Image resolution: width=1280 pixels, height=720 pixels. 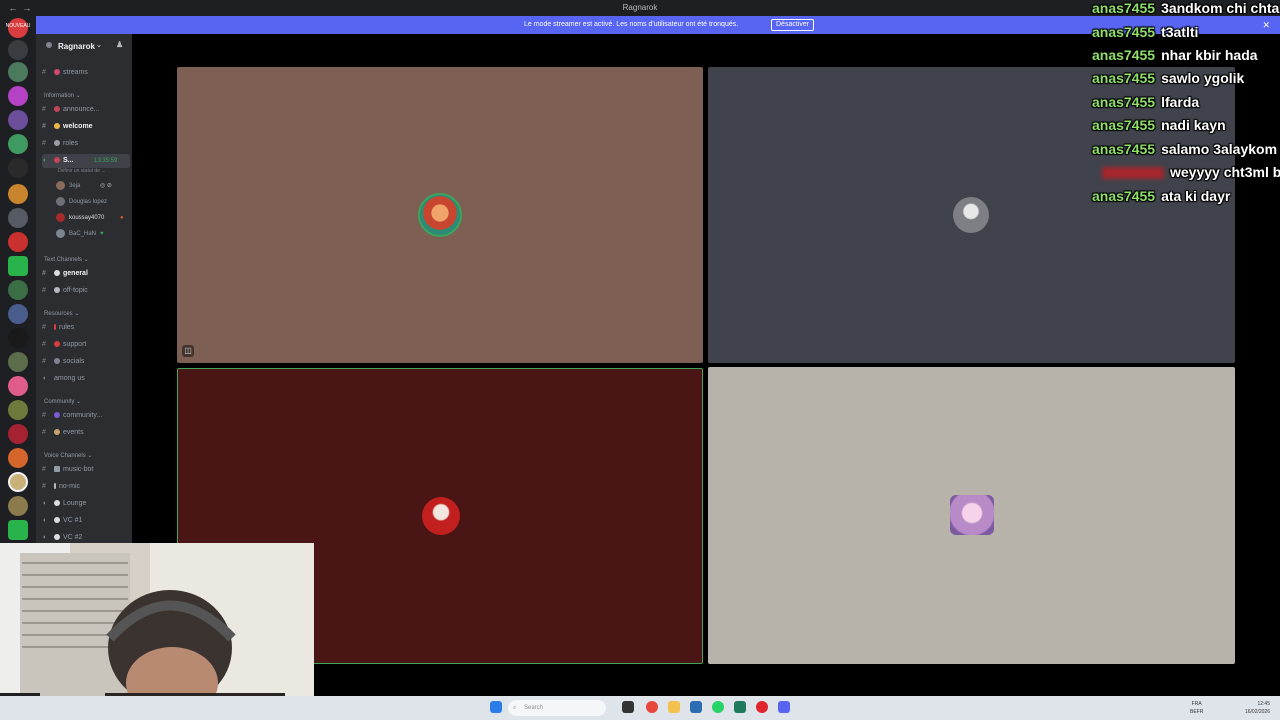 I want to click on chat-text: 3andkom chi chta, so click(x=1220, y=8).